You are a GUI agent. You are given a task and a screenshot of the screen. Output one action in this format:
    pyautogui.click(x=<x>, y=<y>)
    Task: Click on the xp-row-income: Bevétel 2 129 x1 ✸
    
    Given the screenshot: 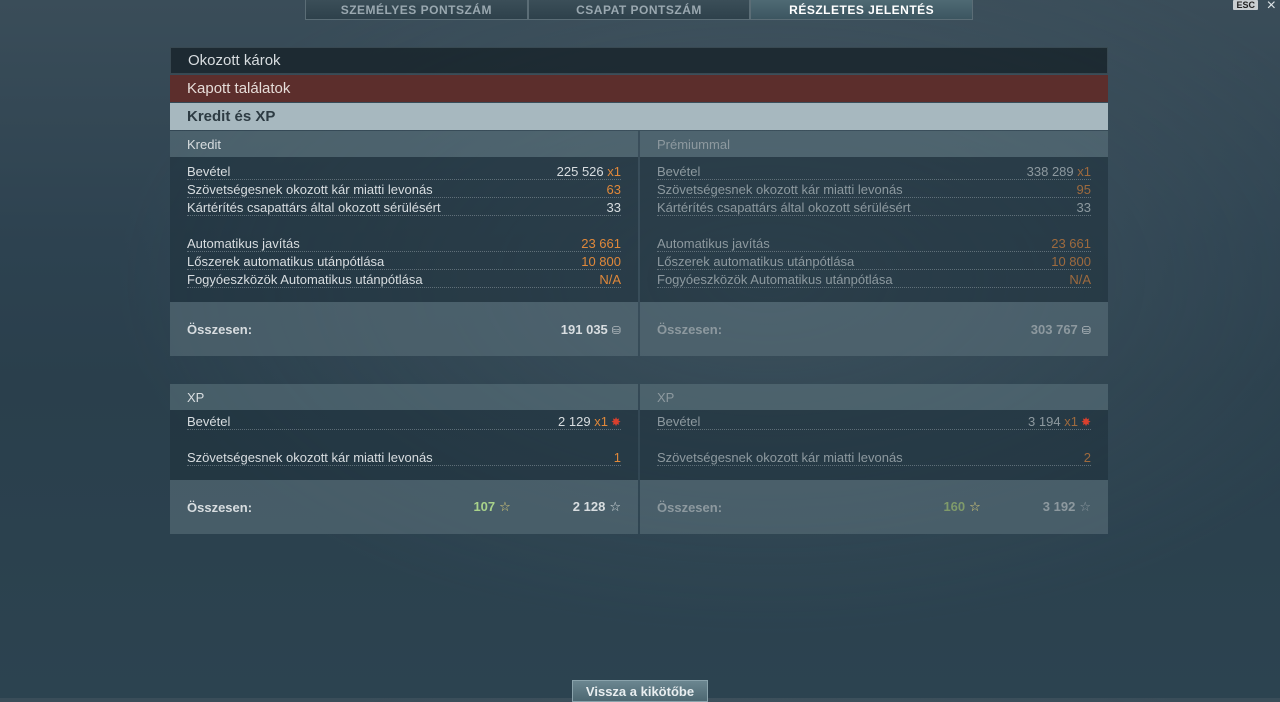 What is the action you would take?
    pyautogui.click(x=404, y=421)
    